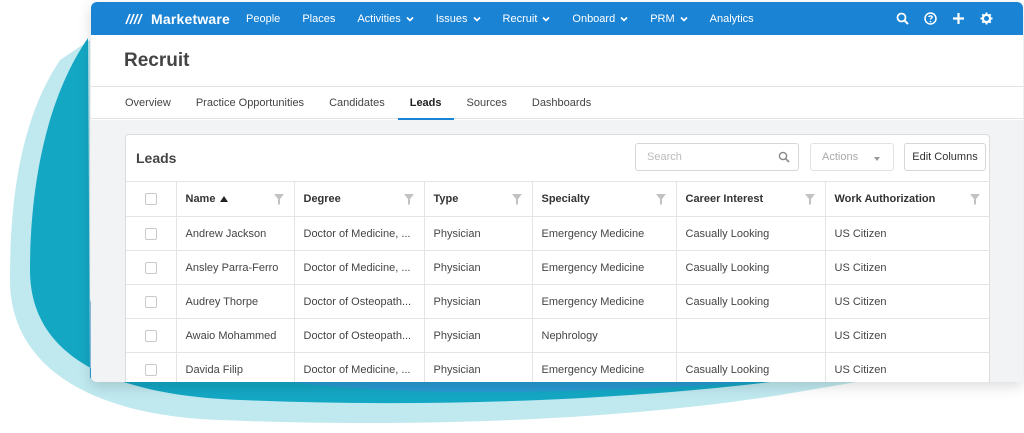 The height and width of the screenshot is (433, 1024). I want to click on nav-places: Places, so click(318, 19).